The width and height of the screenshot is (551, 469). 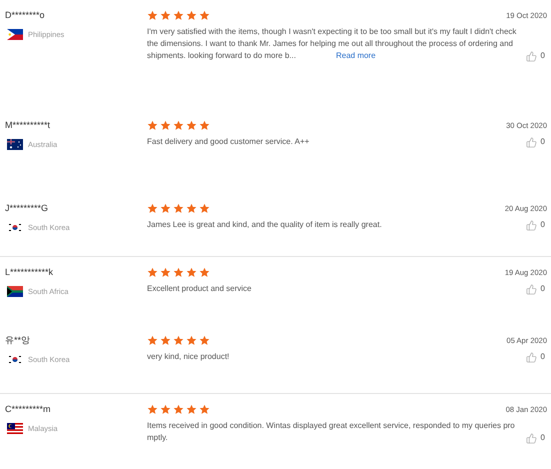 I want to click on review-text: Fast delivery and good customer service. A++, so click(x=228, y=142).